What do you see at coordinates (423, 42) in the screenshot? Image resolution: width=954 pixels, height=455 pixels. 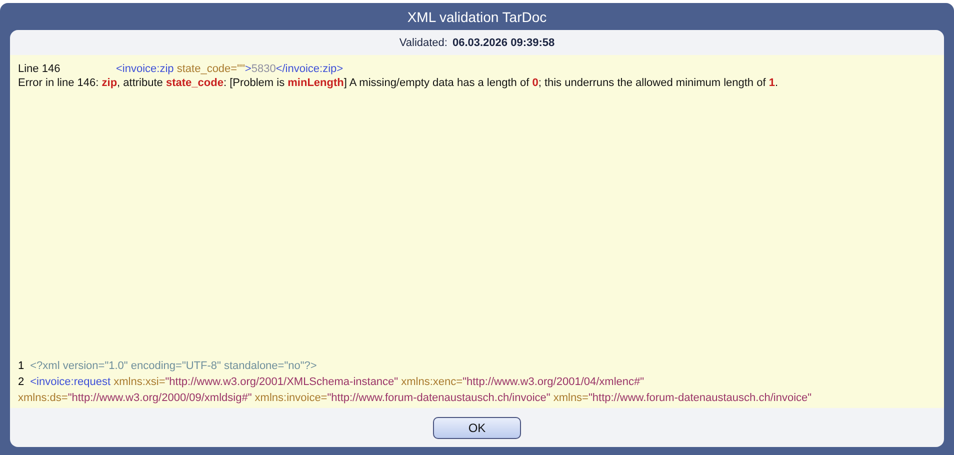 I see `validated-label: Validated:` at bounding box center [423, 42].